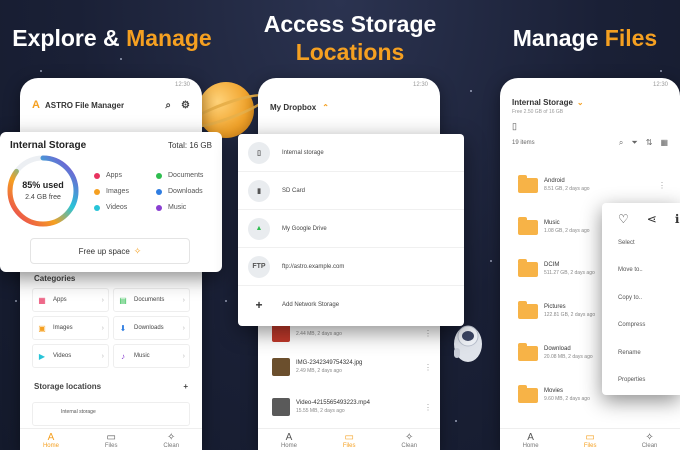  I want to click on menu-item-copyto: Copy to.., so click(649, 298).